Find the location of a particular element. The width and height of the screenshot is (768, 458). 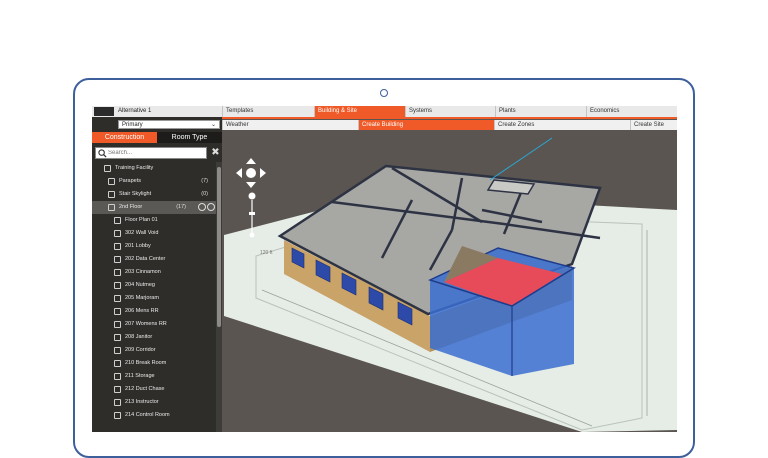

subtab-create-zones: Create Zones is located at coordinates (562, 125).